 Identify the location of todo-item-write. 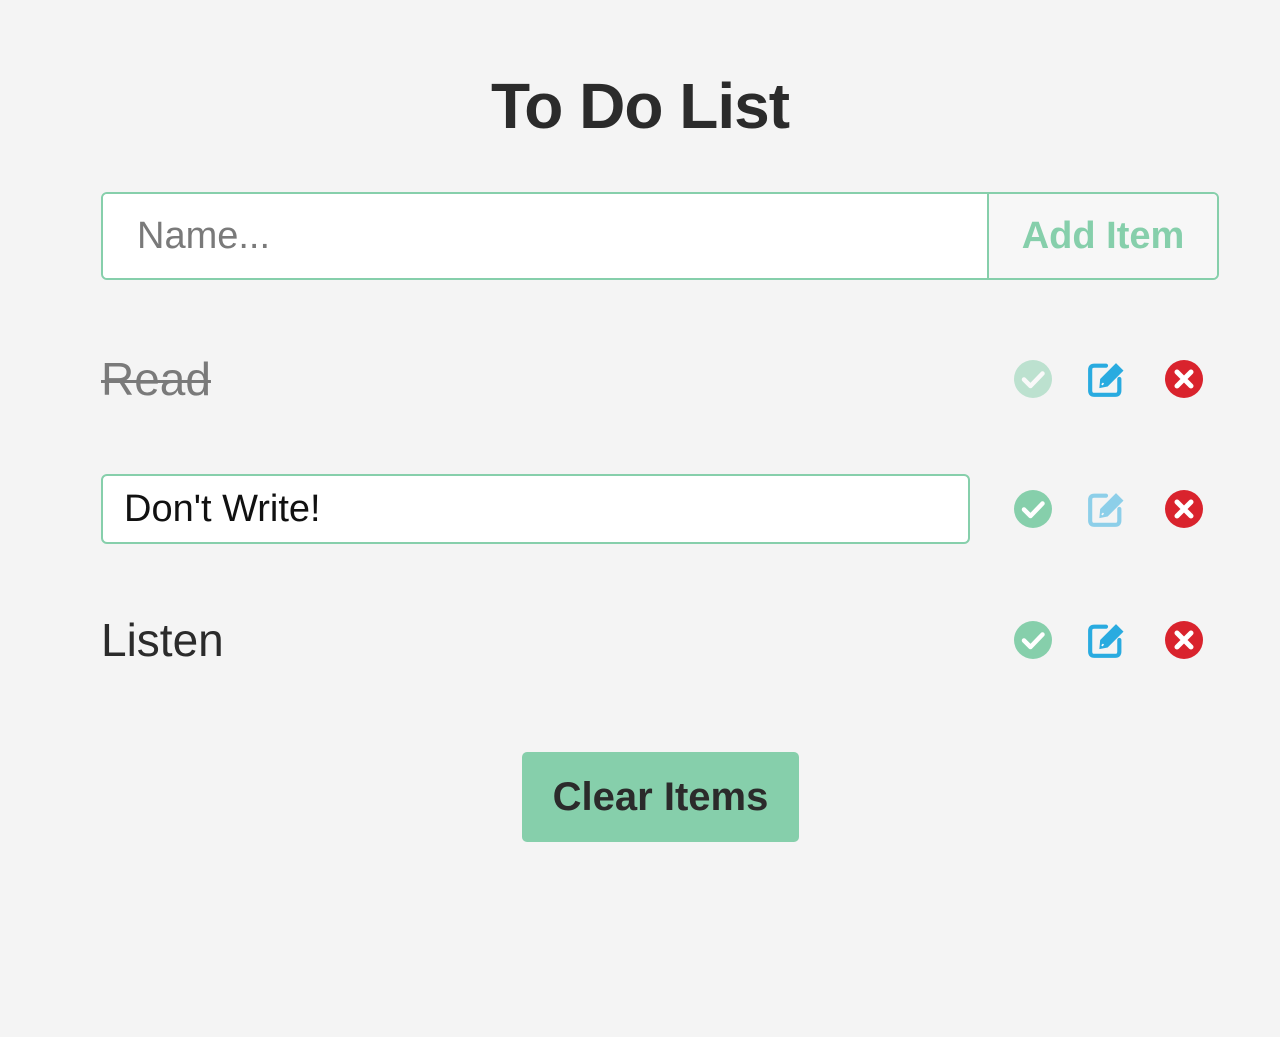
(661, 509).